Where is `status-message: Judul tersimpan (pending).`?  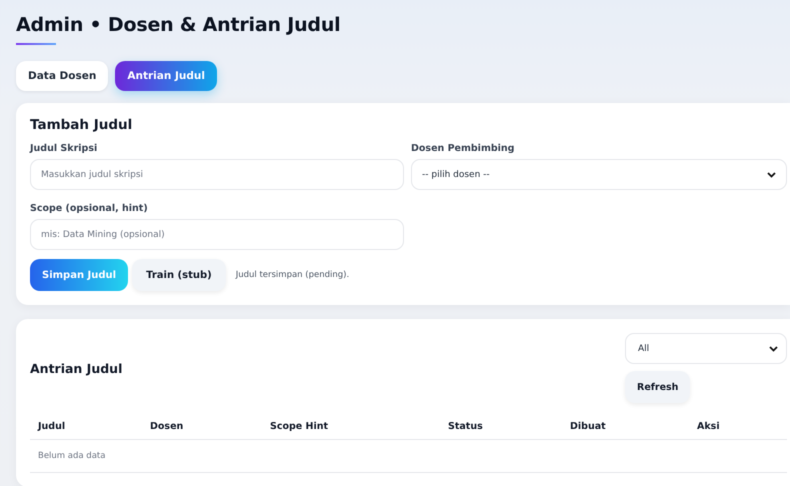
status-message: Judul tersimpan (pending). is located at coordinates (293, 275).